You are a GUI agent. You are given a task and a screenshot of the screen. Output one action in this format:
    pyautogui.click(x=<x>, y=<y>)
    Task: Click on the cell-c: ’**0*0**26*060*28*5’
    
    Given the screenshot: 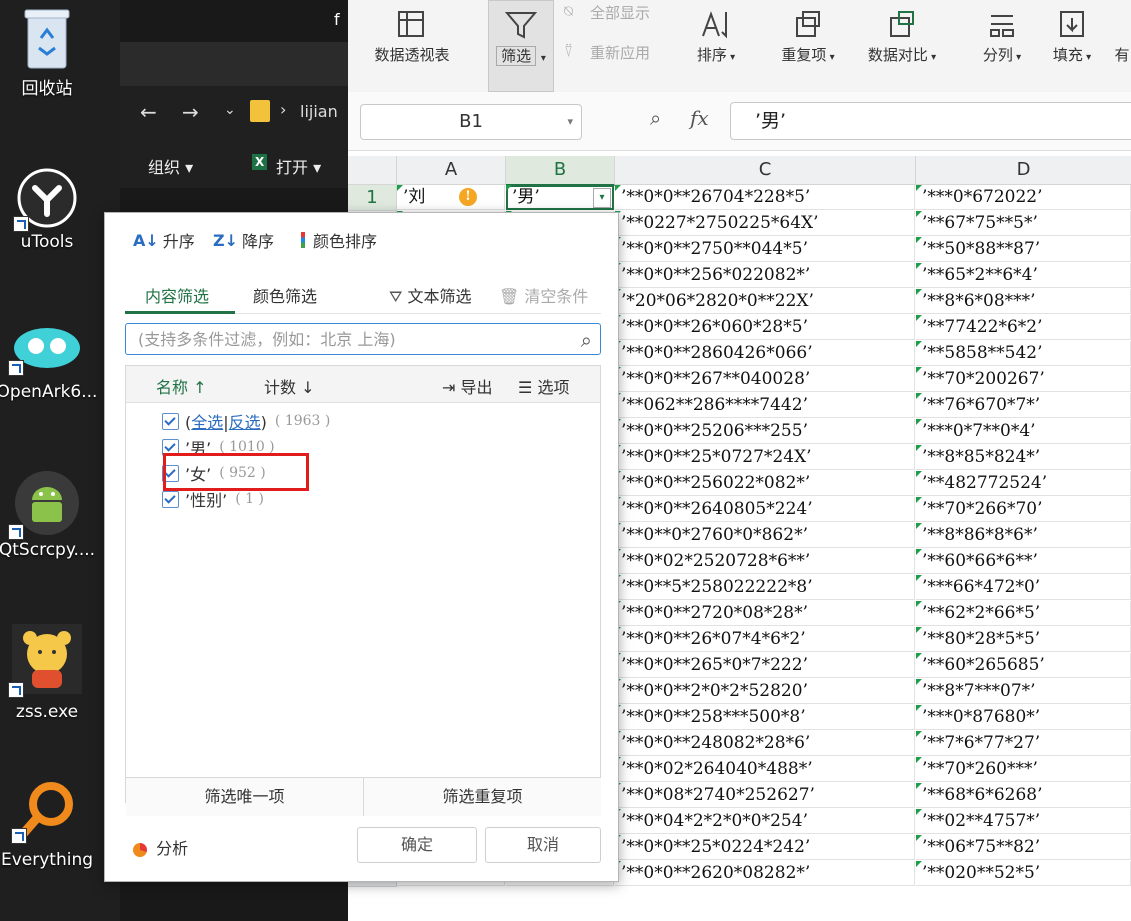 What is the action you would take?
    pyautogui.click(x=765, y=327)
    